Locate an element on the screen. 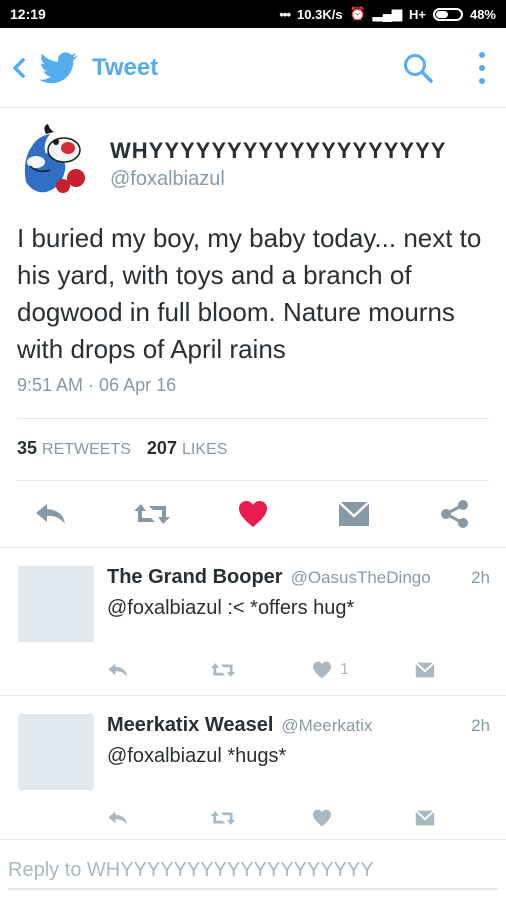 This screenshot has height=900, width=506. search-button is located at coordinates (418, 70).